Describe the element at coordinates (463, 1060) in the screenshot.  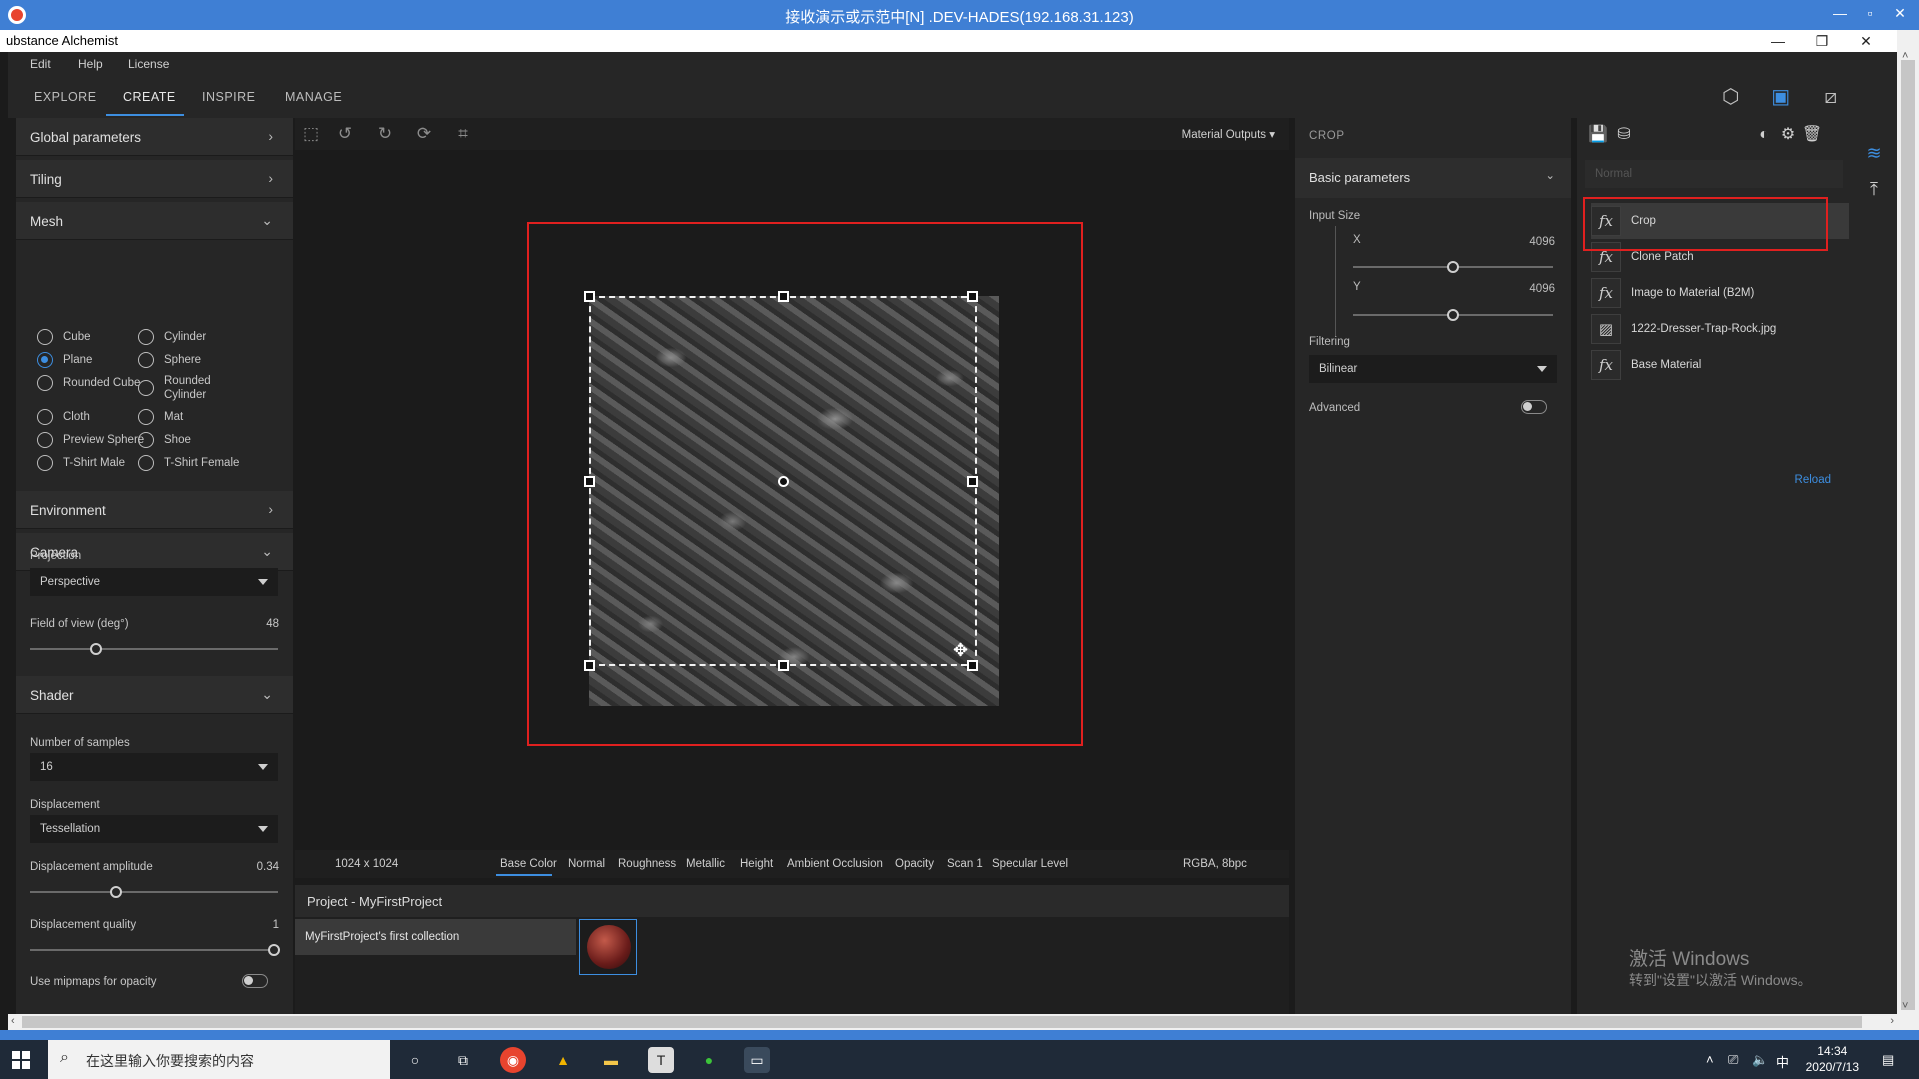
I see `task-view-icon: ⧉` at that location.